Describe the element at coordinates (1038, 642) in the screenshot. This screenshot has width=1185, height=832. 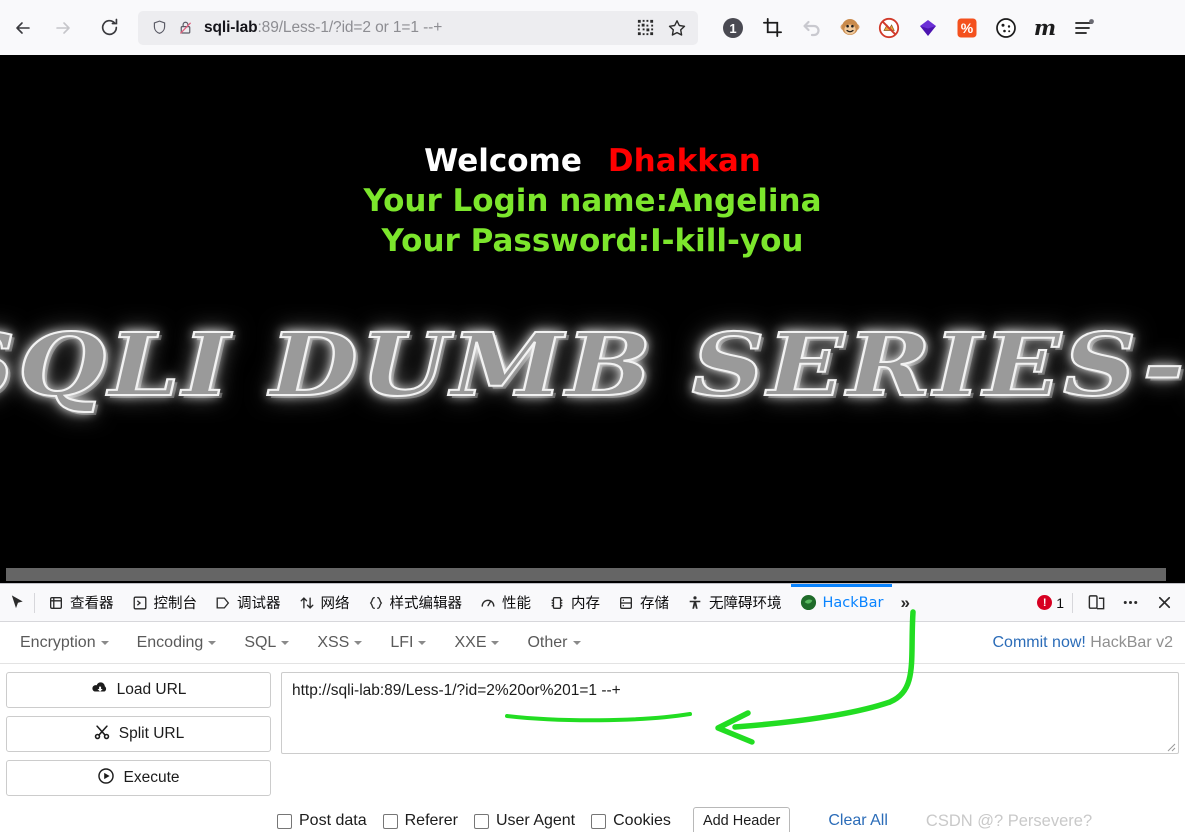
I see `commit-now-link: Commit now!` at that location.